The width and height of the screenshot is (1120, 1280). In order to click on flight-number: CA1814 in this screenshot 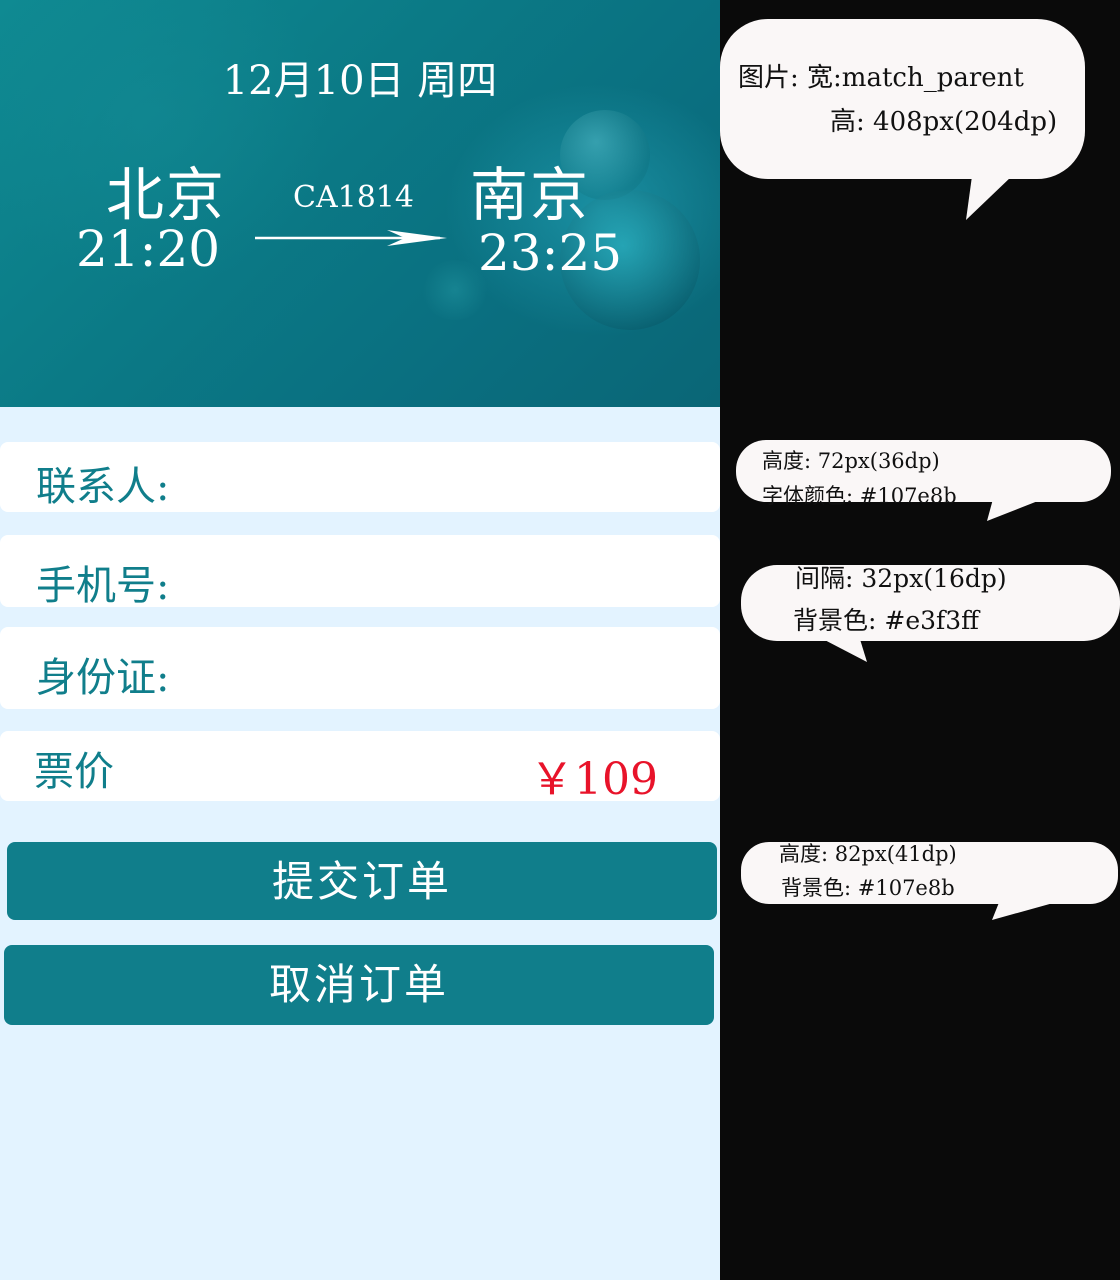, I will do `click(353, 197)`.